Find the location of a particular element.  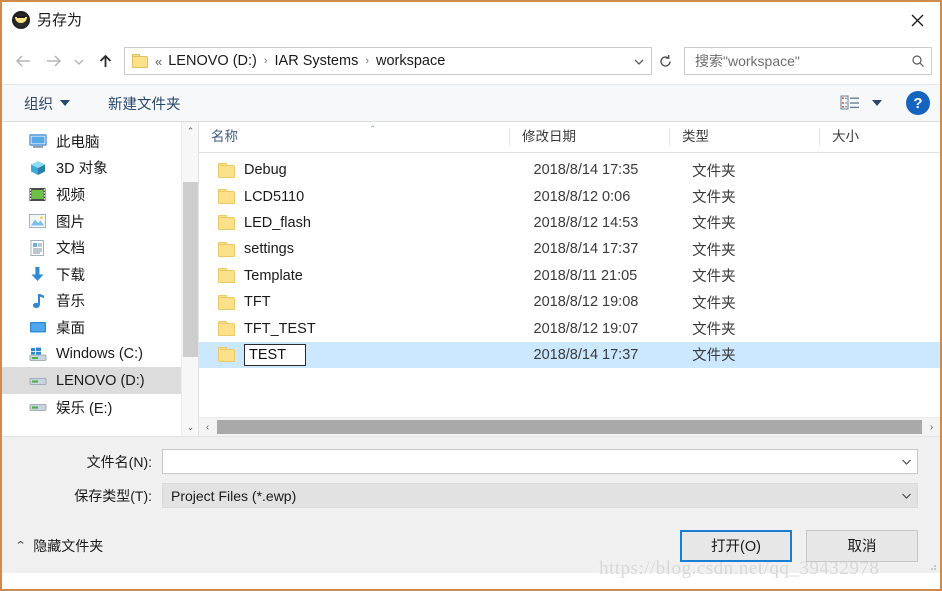

sidebar-item-pictures: 图片 is located at coordinates (100, 221).